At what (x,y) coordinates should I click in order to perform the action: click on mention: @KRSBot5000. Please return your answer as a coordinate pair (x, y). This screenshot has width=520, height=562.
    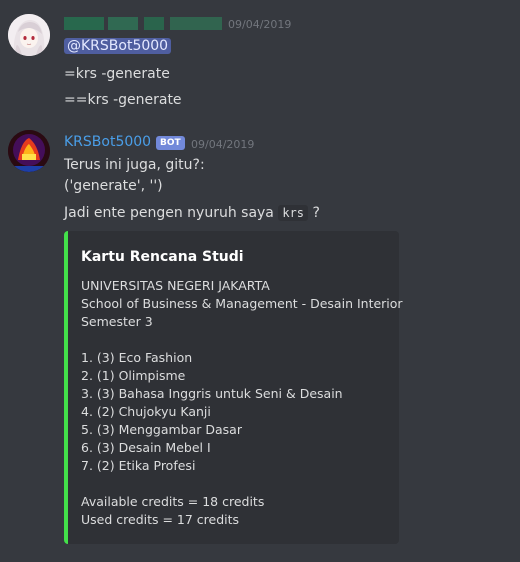
    Looking at the image, I should click on (118, 46).